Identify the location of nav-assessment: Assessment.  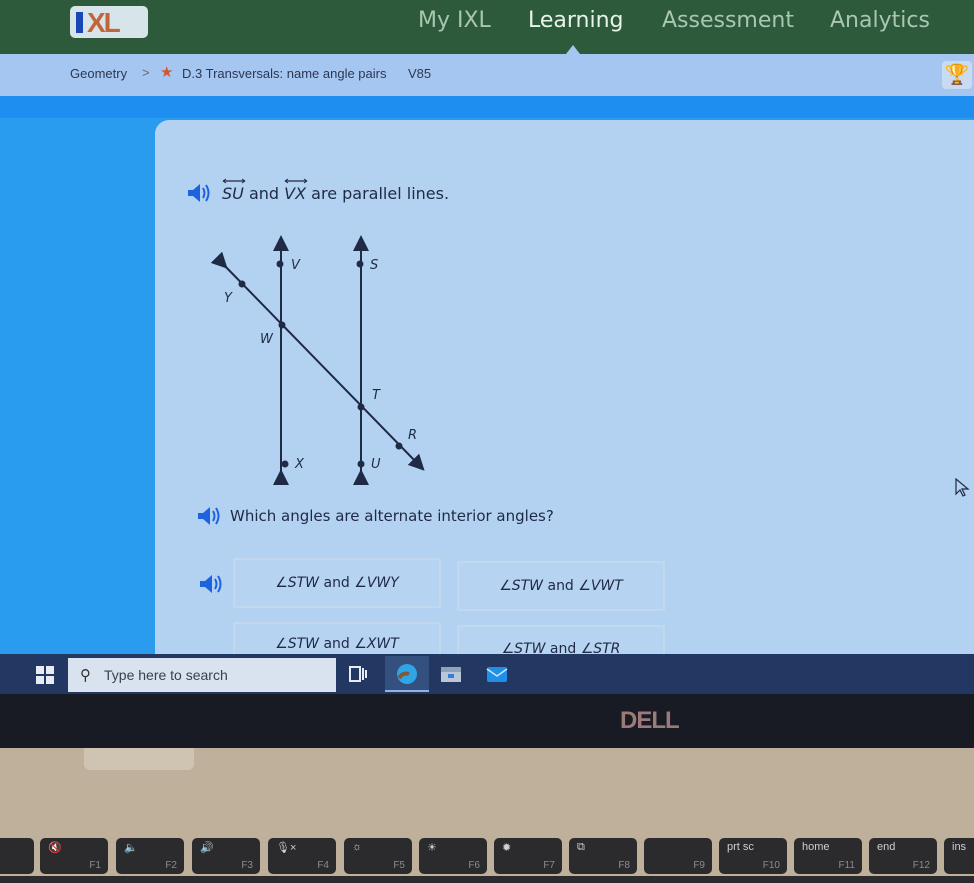
(728, 20).